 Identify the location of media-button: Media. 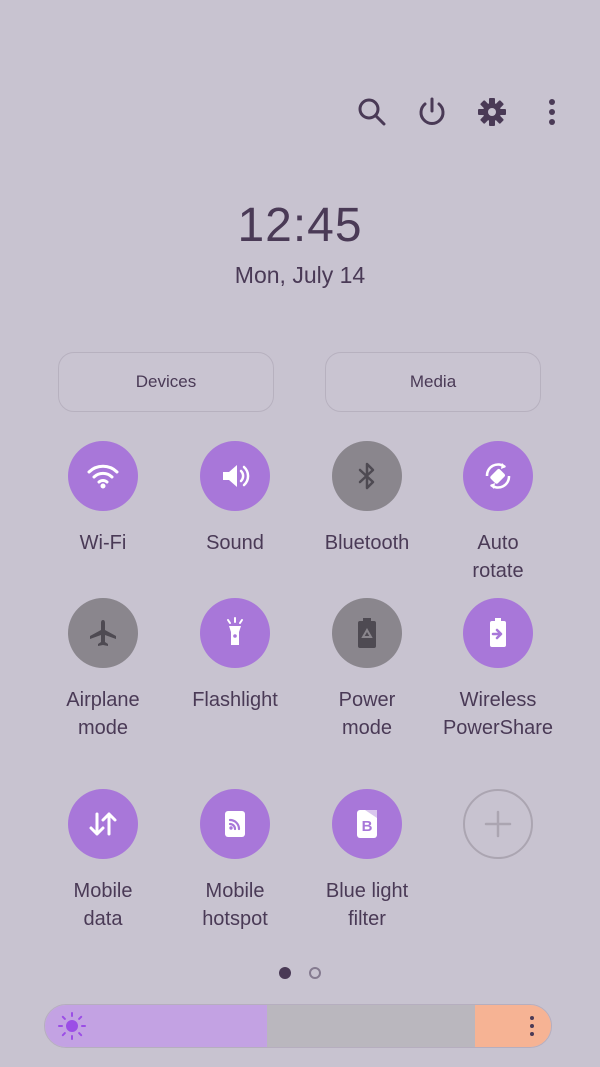
(433, 382).